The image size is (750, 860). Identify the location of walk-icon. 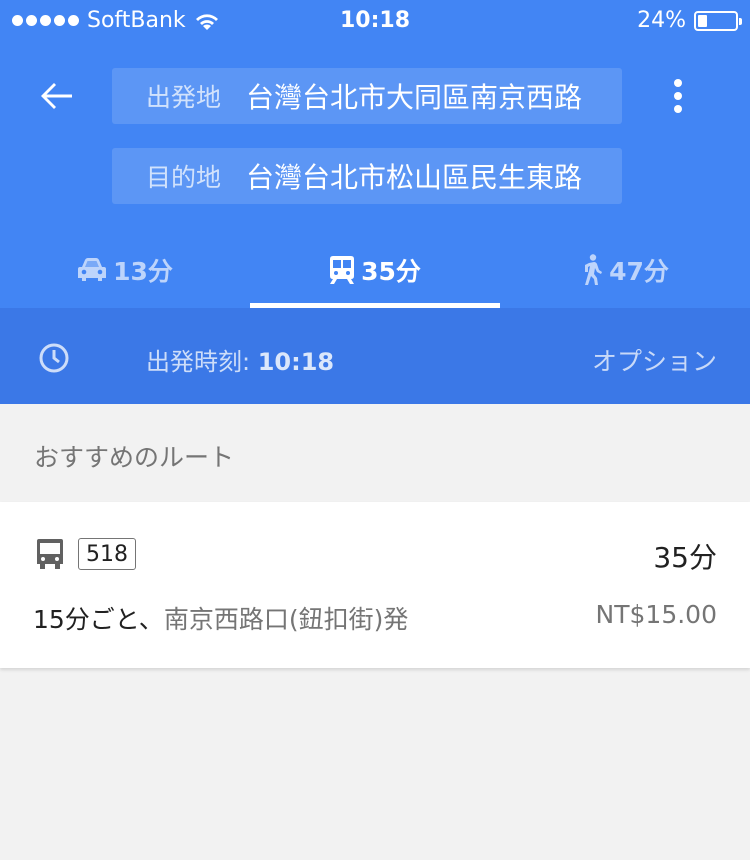
(594, 269).